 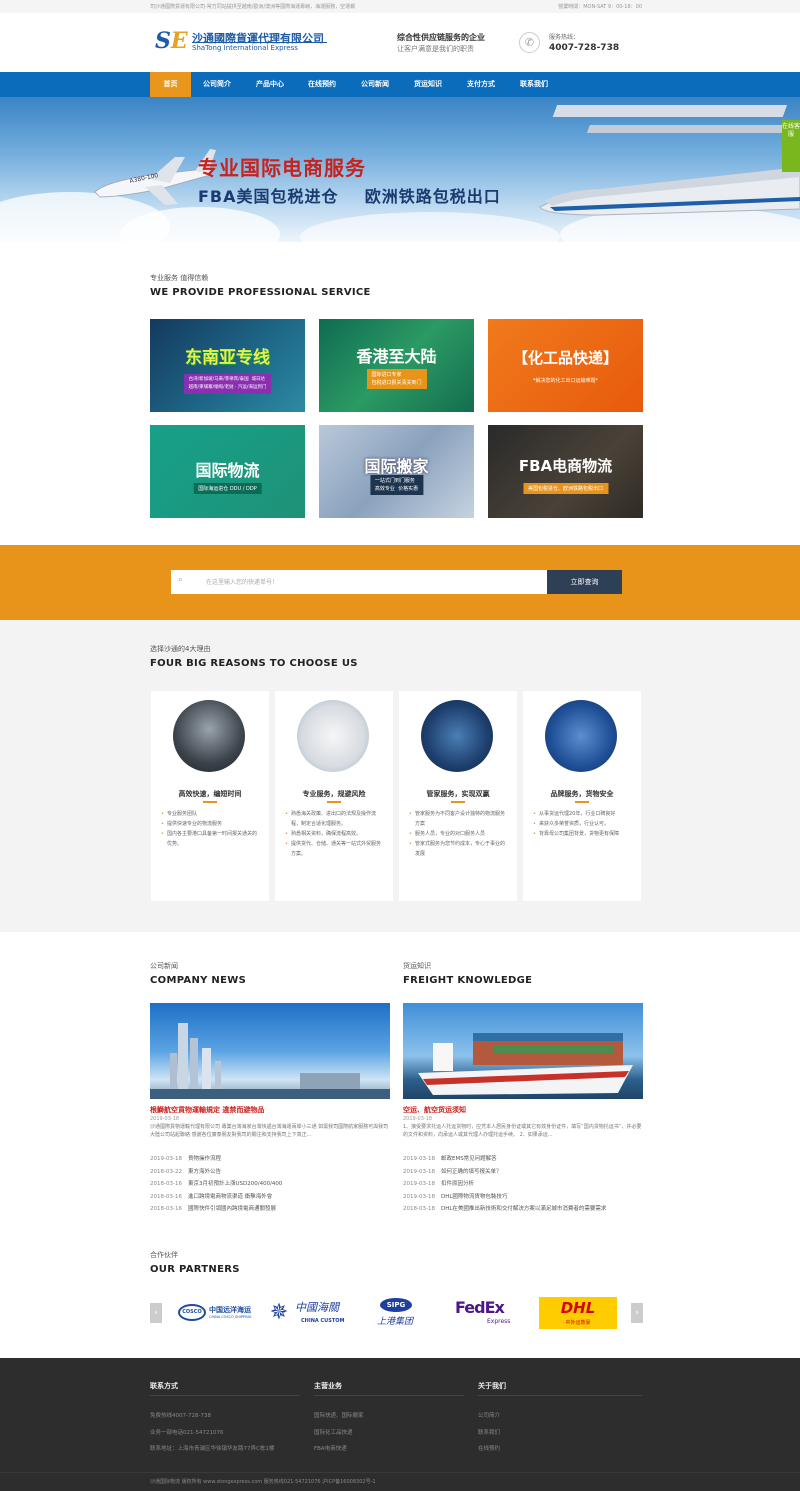 What do you see at coordinates (565, 488) in the screenshot?
I see `service-tile-sub: 美国包税进仓、欧洲铁路包税出口` at bounding box center [565, 488].